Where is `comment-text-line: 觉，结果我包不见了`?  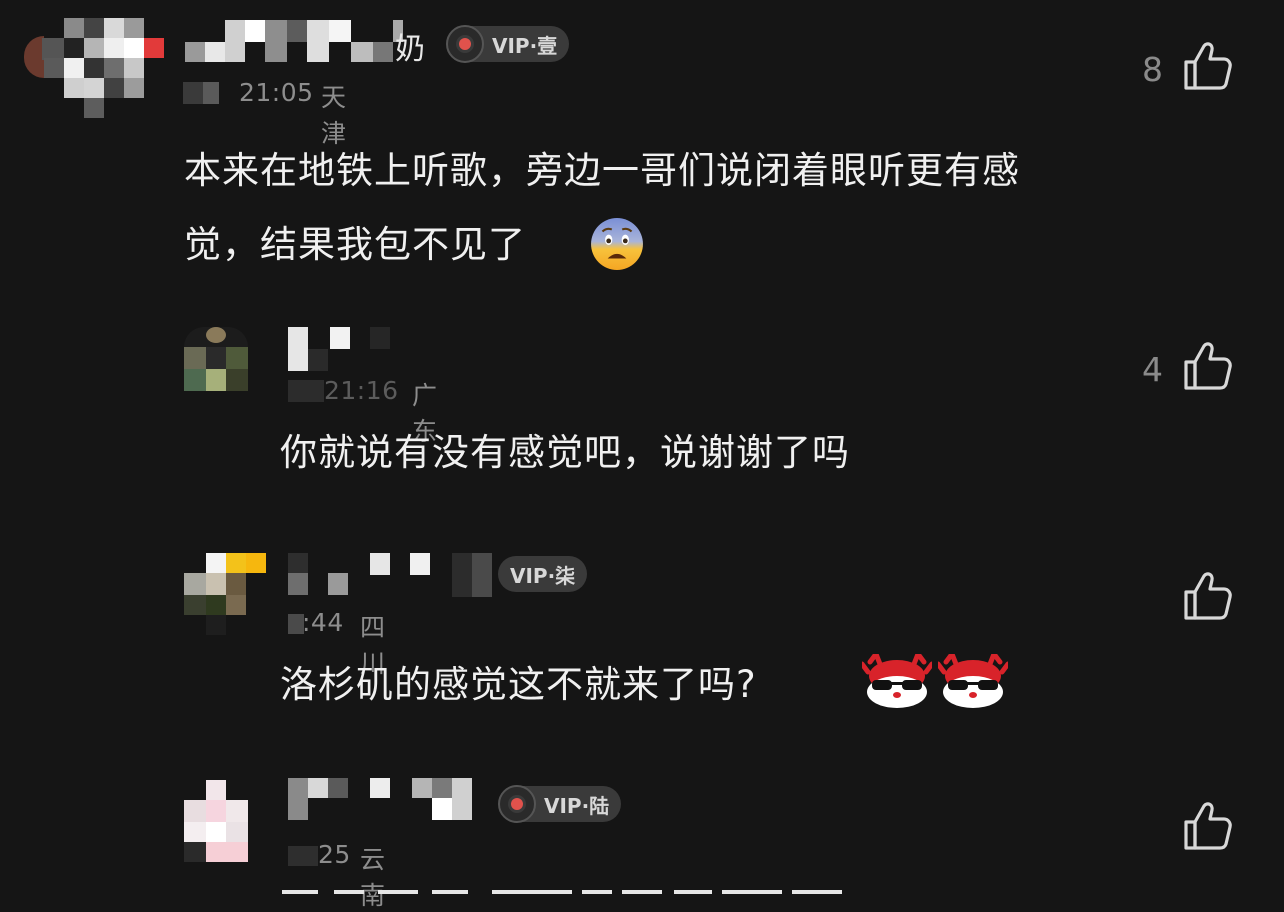
comment-text-line: 觉，结果我包不见了 is located at coordinates (355, 244).